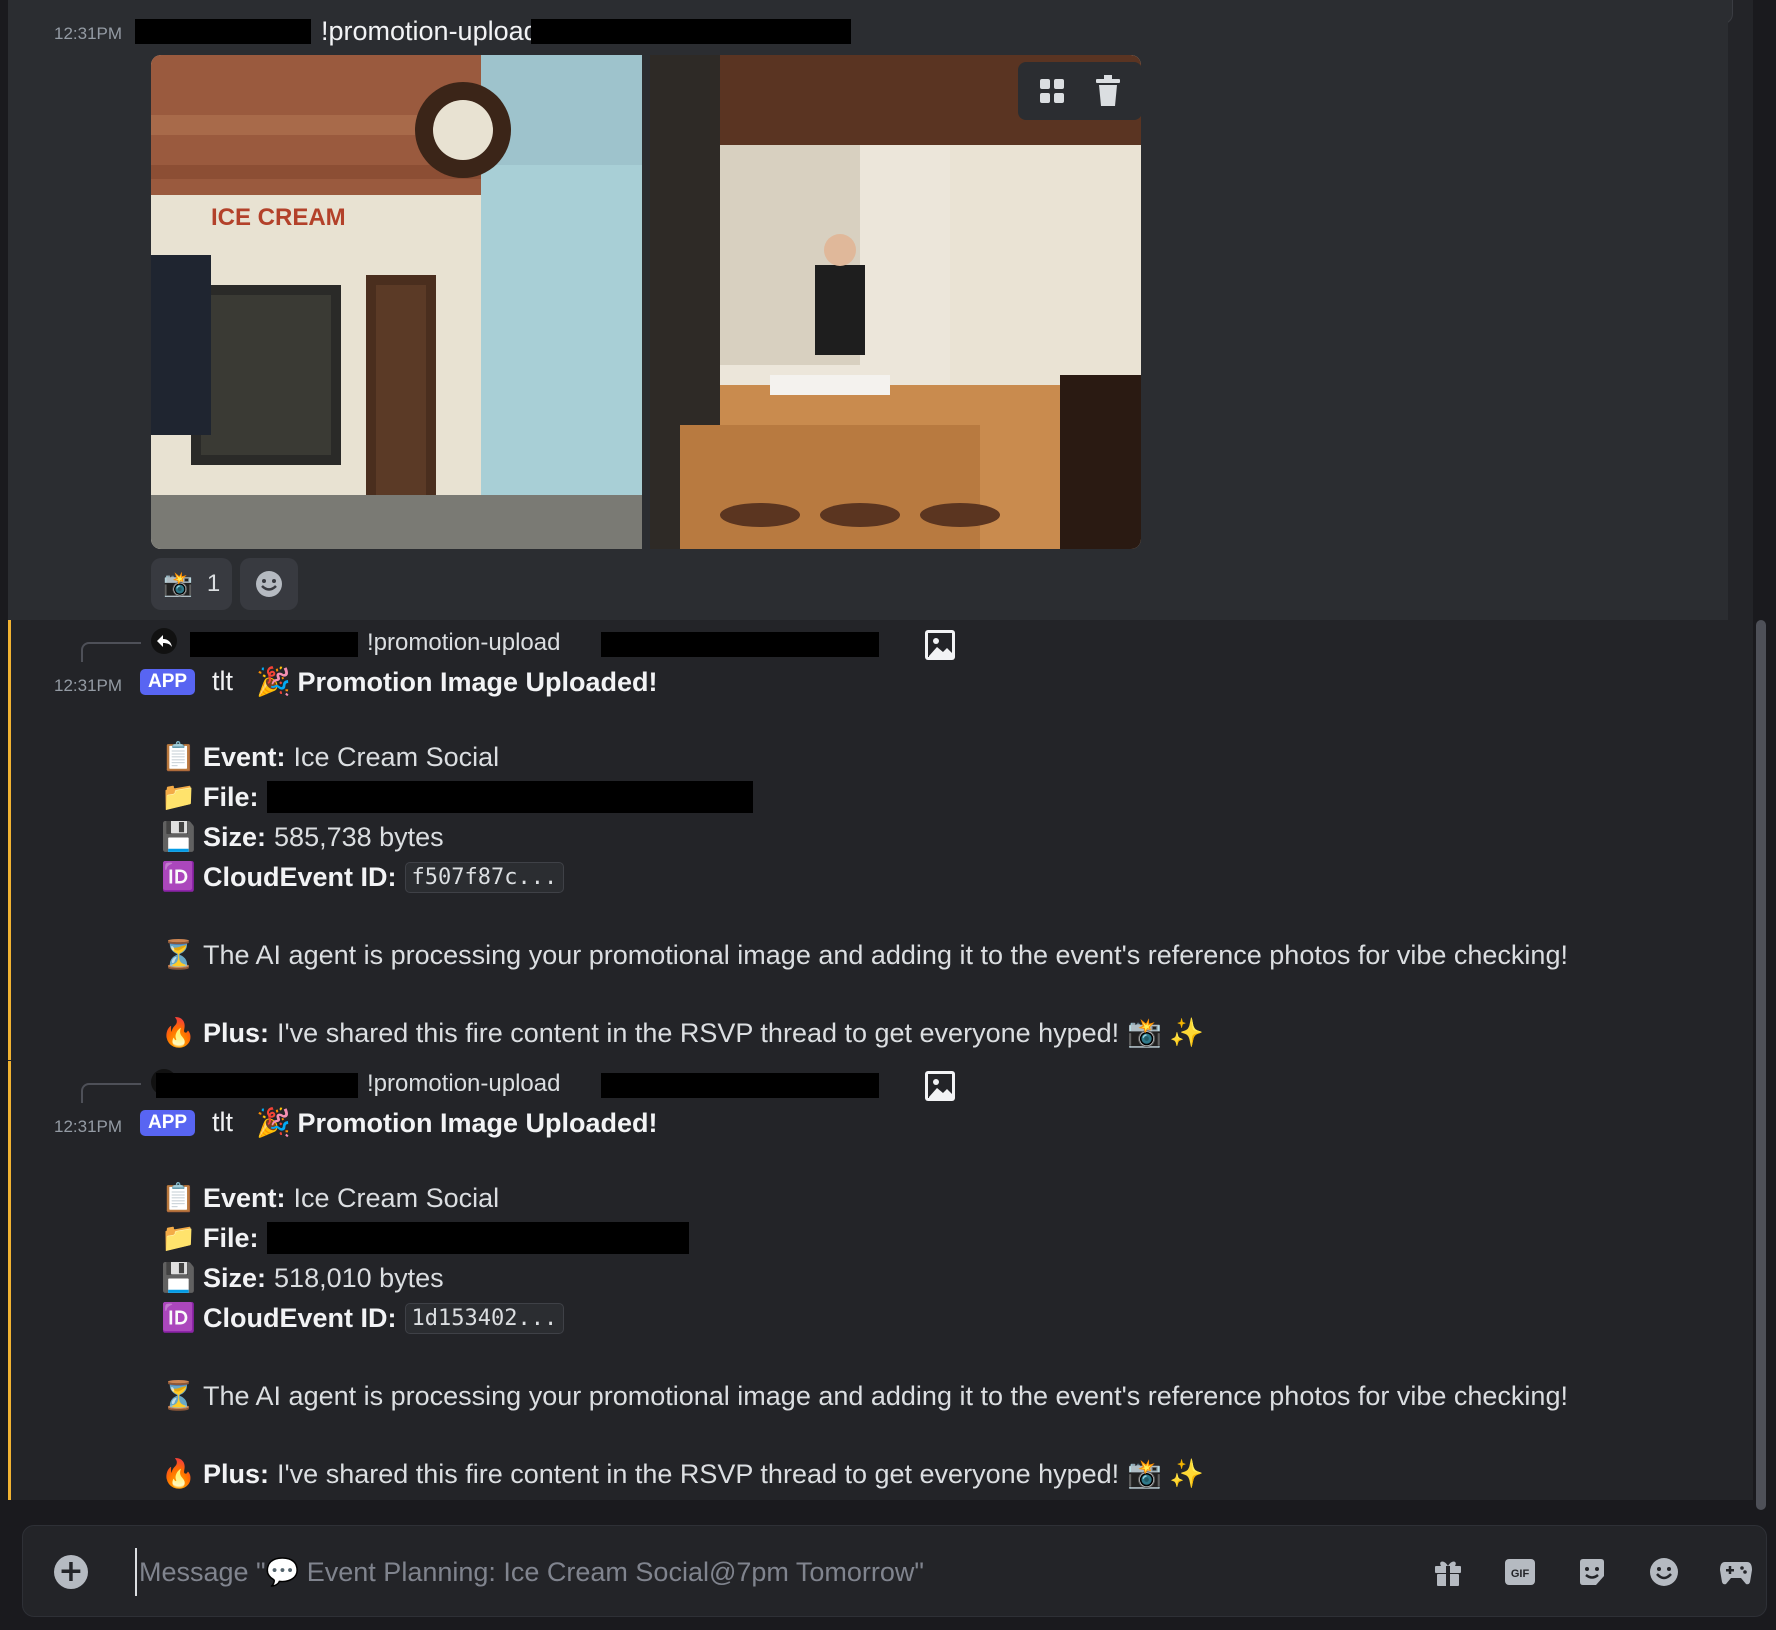  I want to click on reaction-camera: 📸 1, so click(192, 584).